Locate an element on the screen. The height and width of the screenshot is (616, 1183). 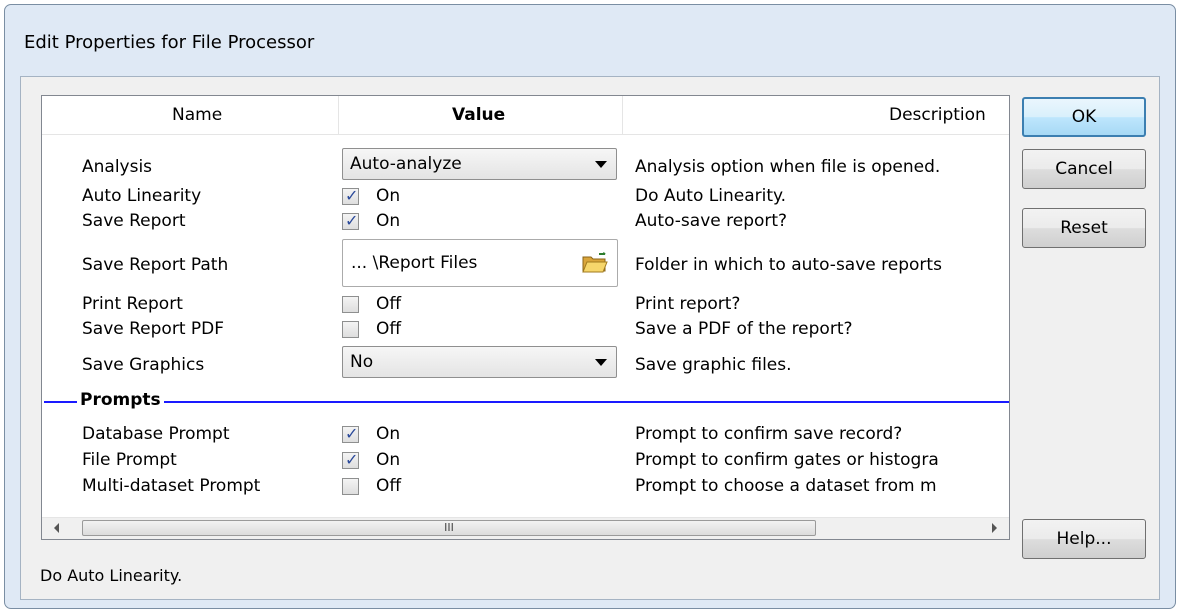
row-name: Database Prompt is located at coordinates (156, 434).